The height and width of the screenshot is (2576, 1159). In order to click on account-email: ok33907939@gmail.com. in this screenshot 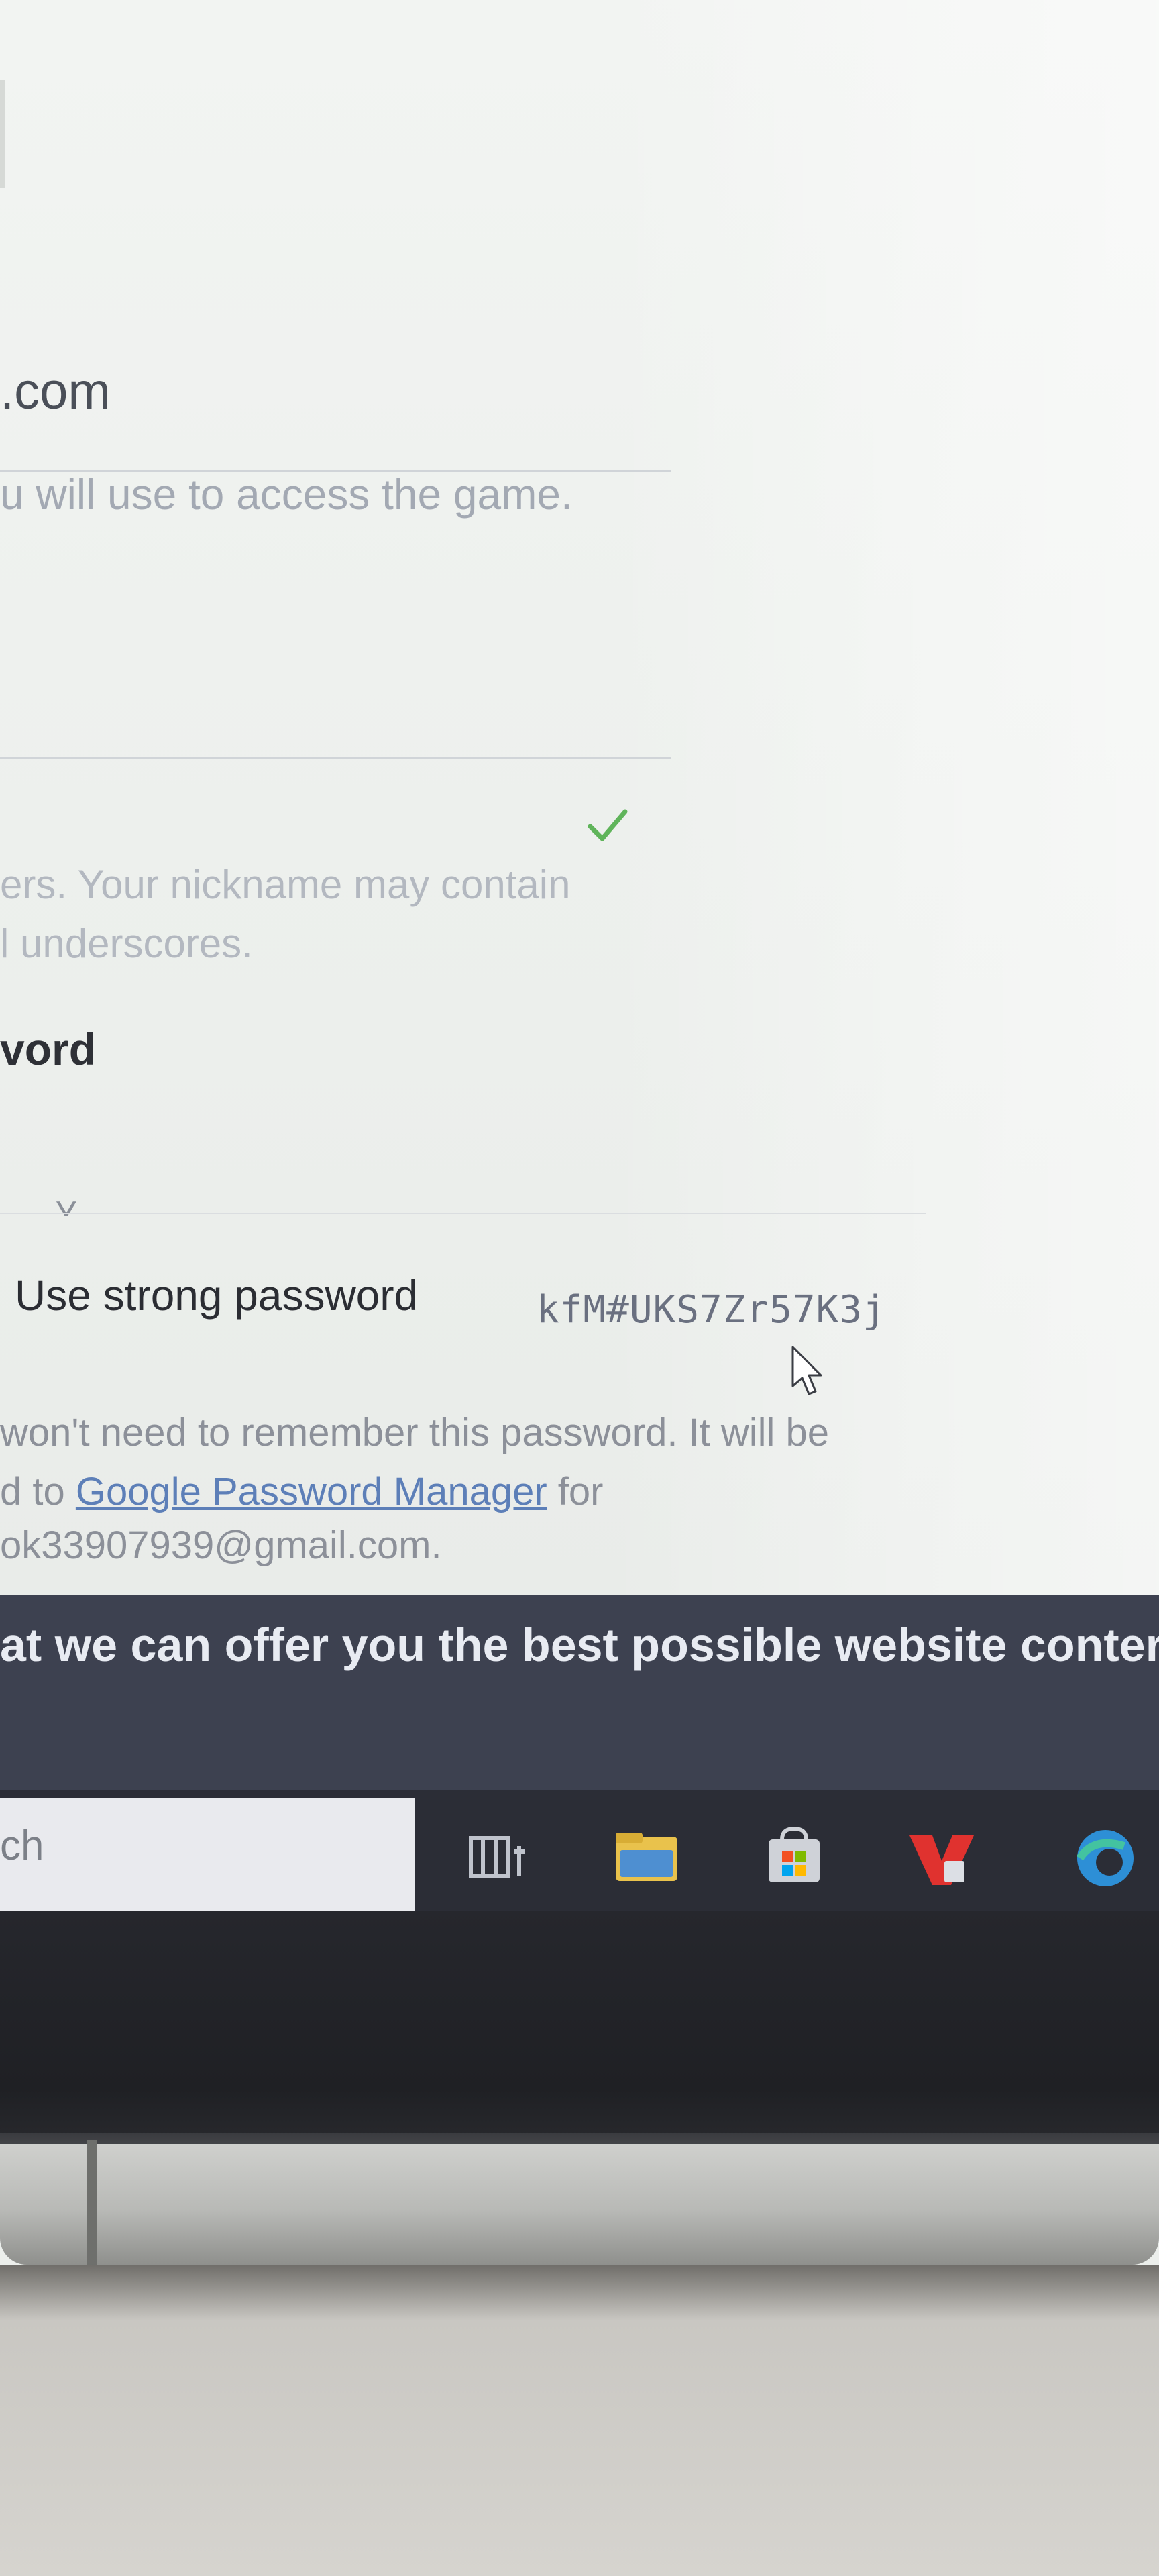, I will do `click(221, 1545)`.